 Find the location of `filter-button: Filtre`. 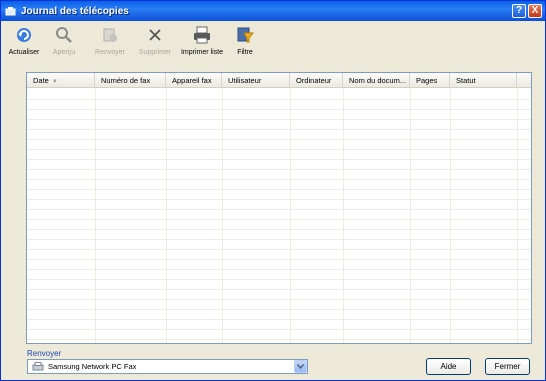

filter-button: Filtre is located at coordinates (245, 45).